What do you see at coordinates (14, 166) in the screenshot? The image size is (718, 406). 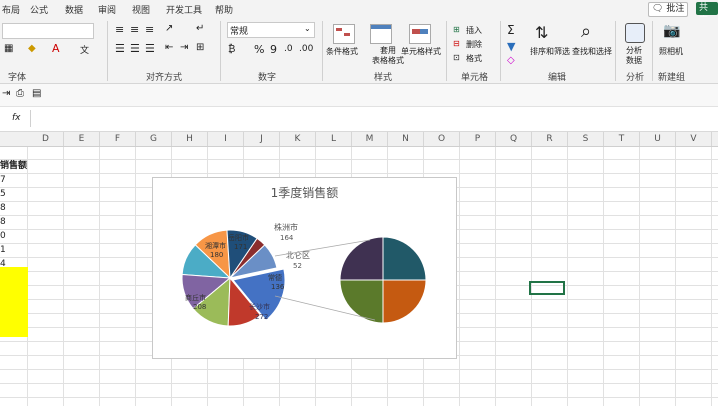 I see `cell-header: 销售额` at bounding box center [14, 166].